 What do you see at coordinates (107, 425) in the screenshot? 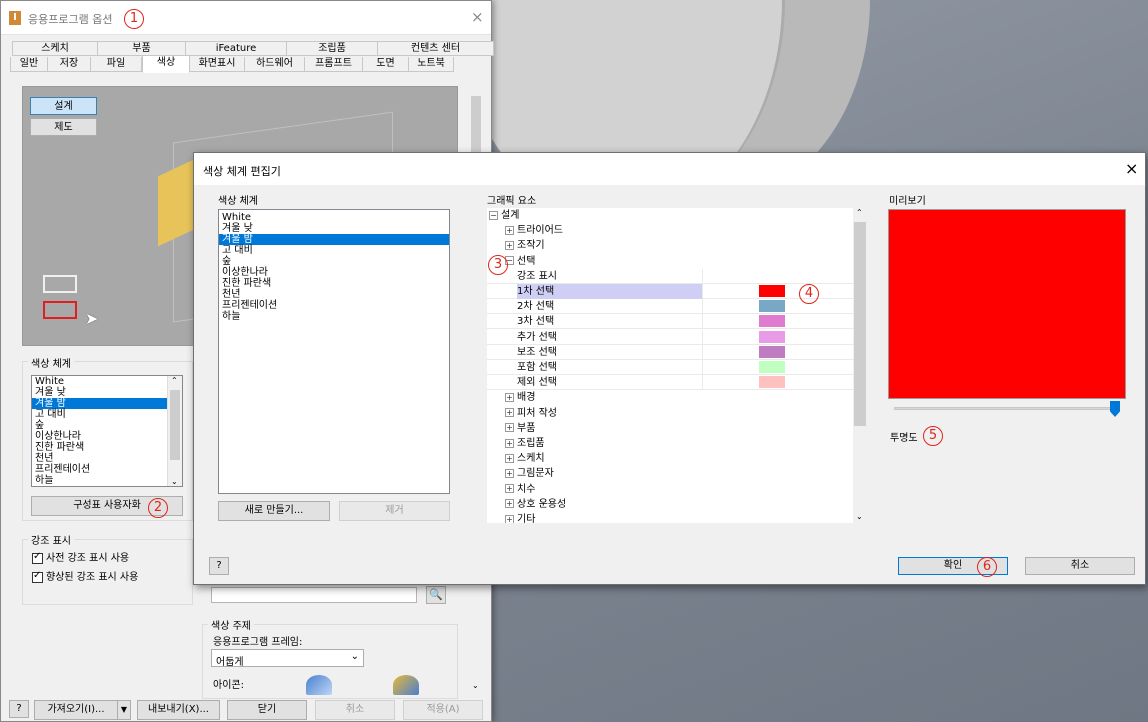
I see `color-scheme-item: 숲` at bounding box center [107, 425].